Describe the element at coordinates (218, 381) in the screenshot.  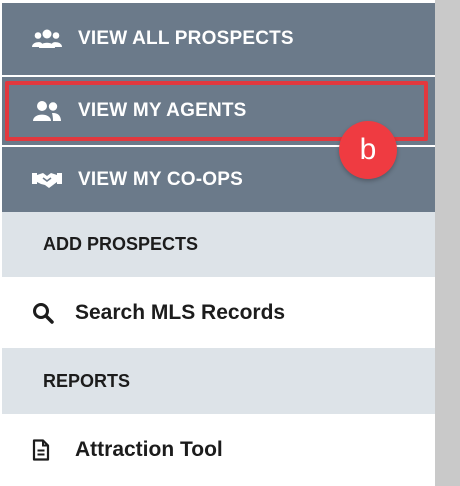
I see `section-header-reports: REPORTS` at that location.